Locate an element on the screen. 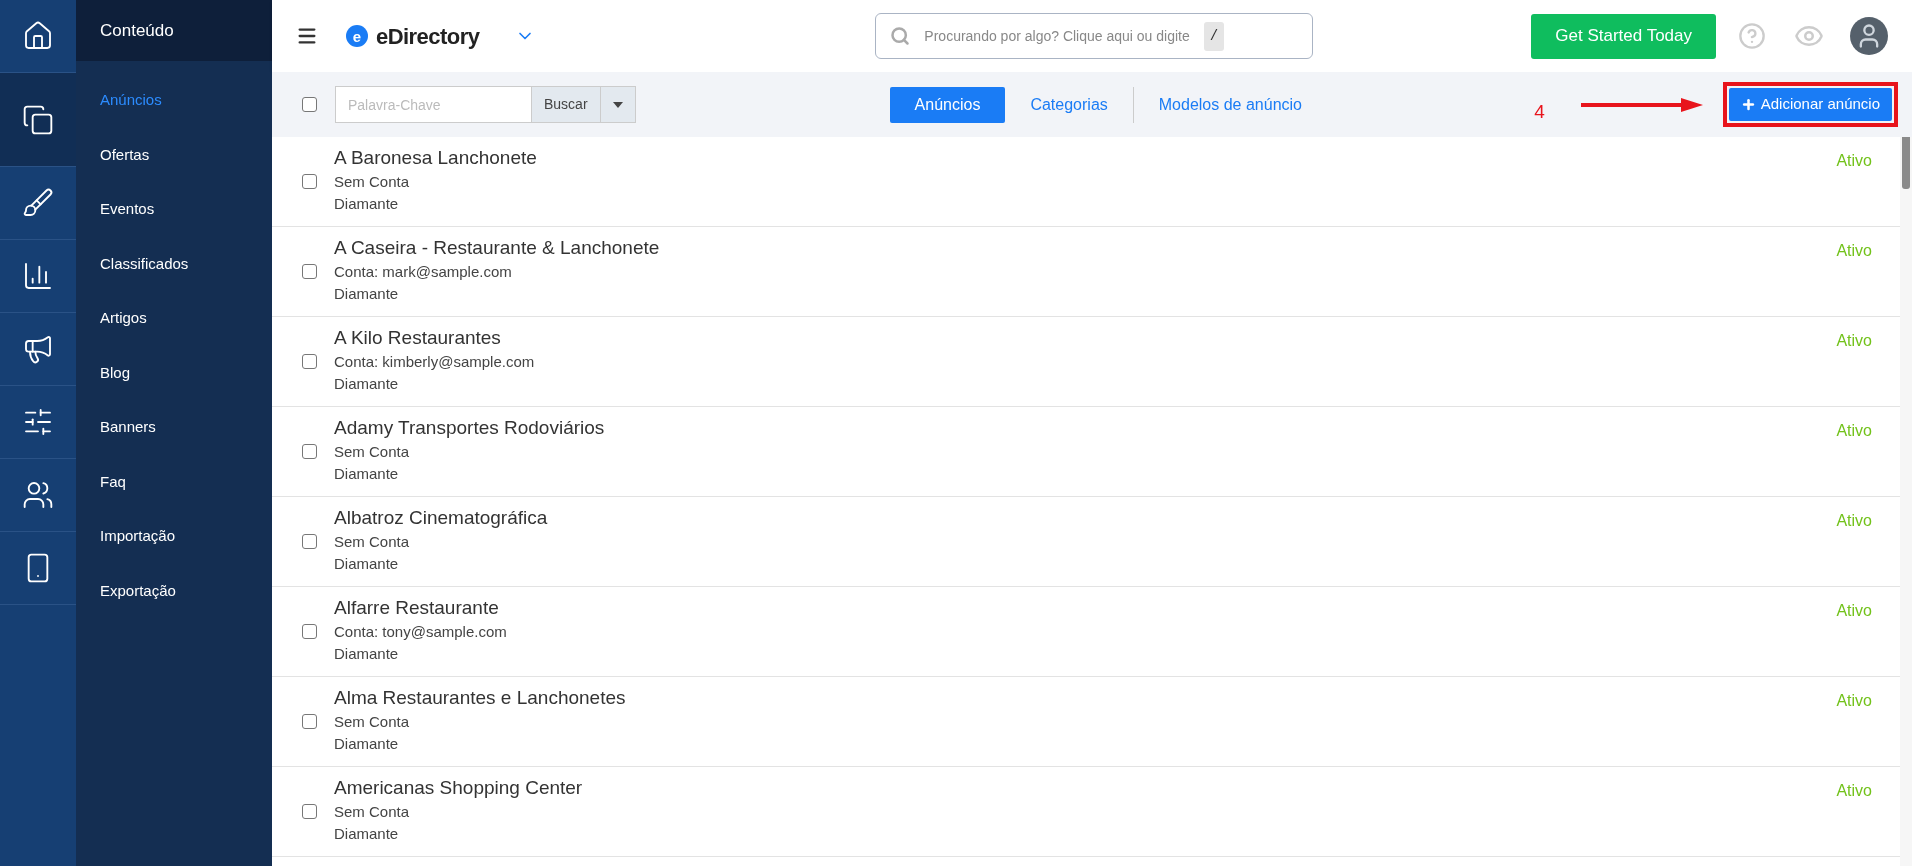 The image size is (1912, 866). menu-icon is located at coordinates (307, 36).